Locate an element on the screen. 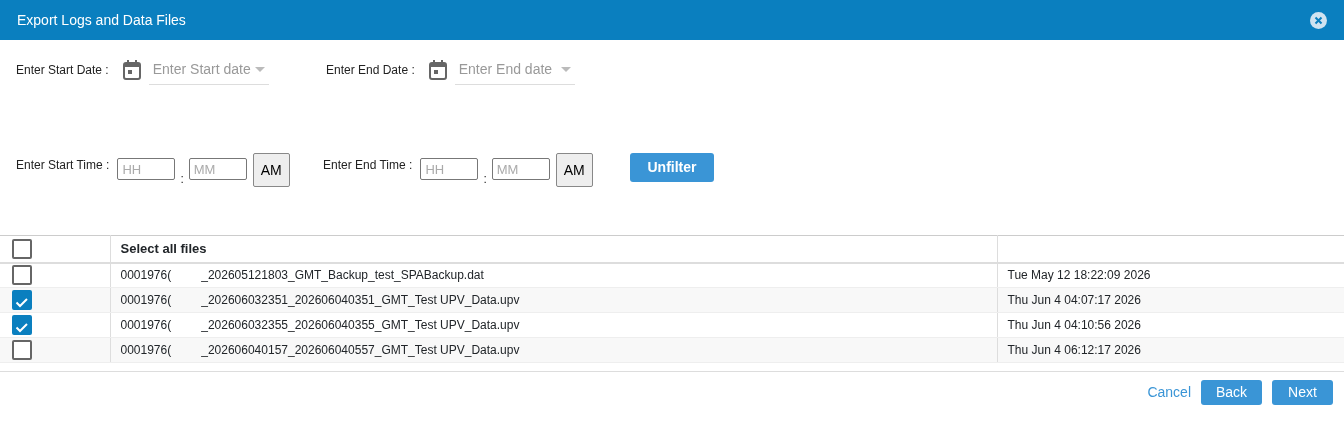 The width and height of the screenshot is (1344, 434). file-name: _202606032355_202606040355_GMT_Test UPV_Data.upv is located at coordinates (360, 325).